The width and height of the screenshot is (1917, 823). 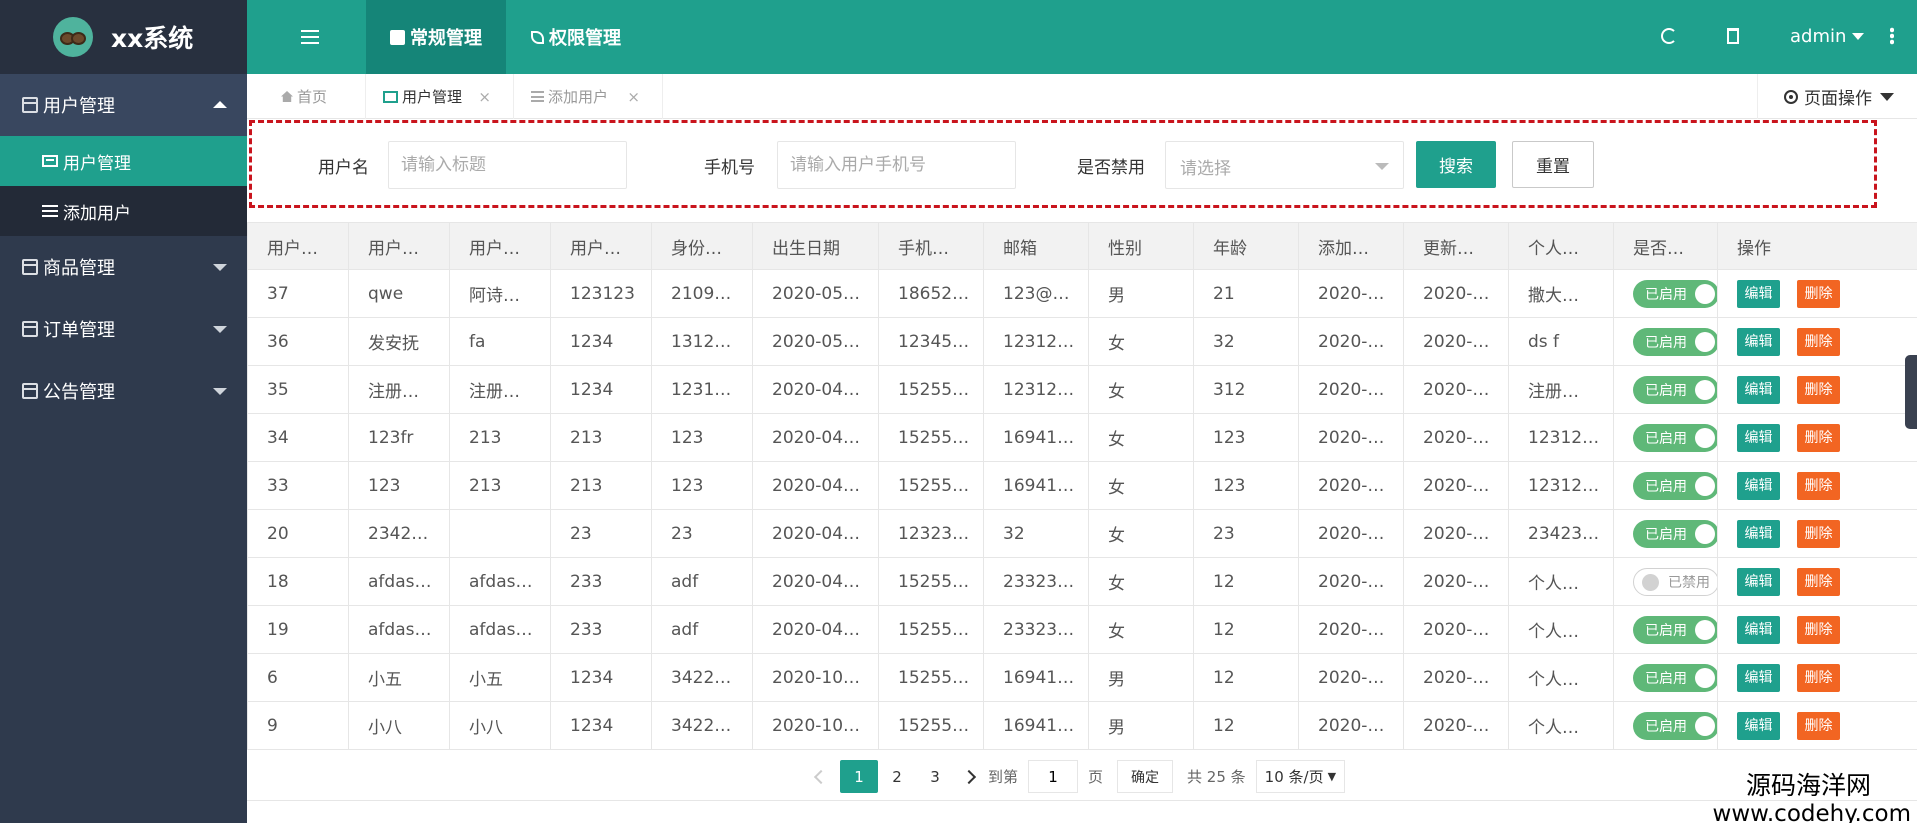 I want to click on sidebar-group-label: 公告管理, so click(x=79, y=392).